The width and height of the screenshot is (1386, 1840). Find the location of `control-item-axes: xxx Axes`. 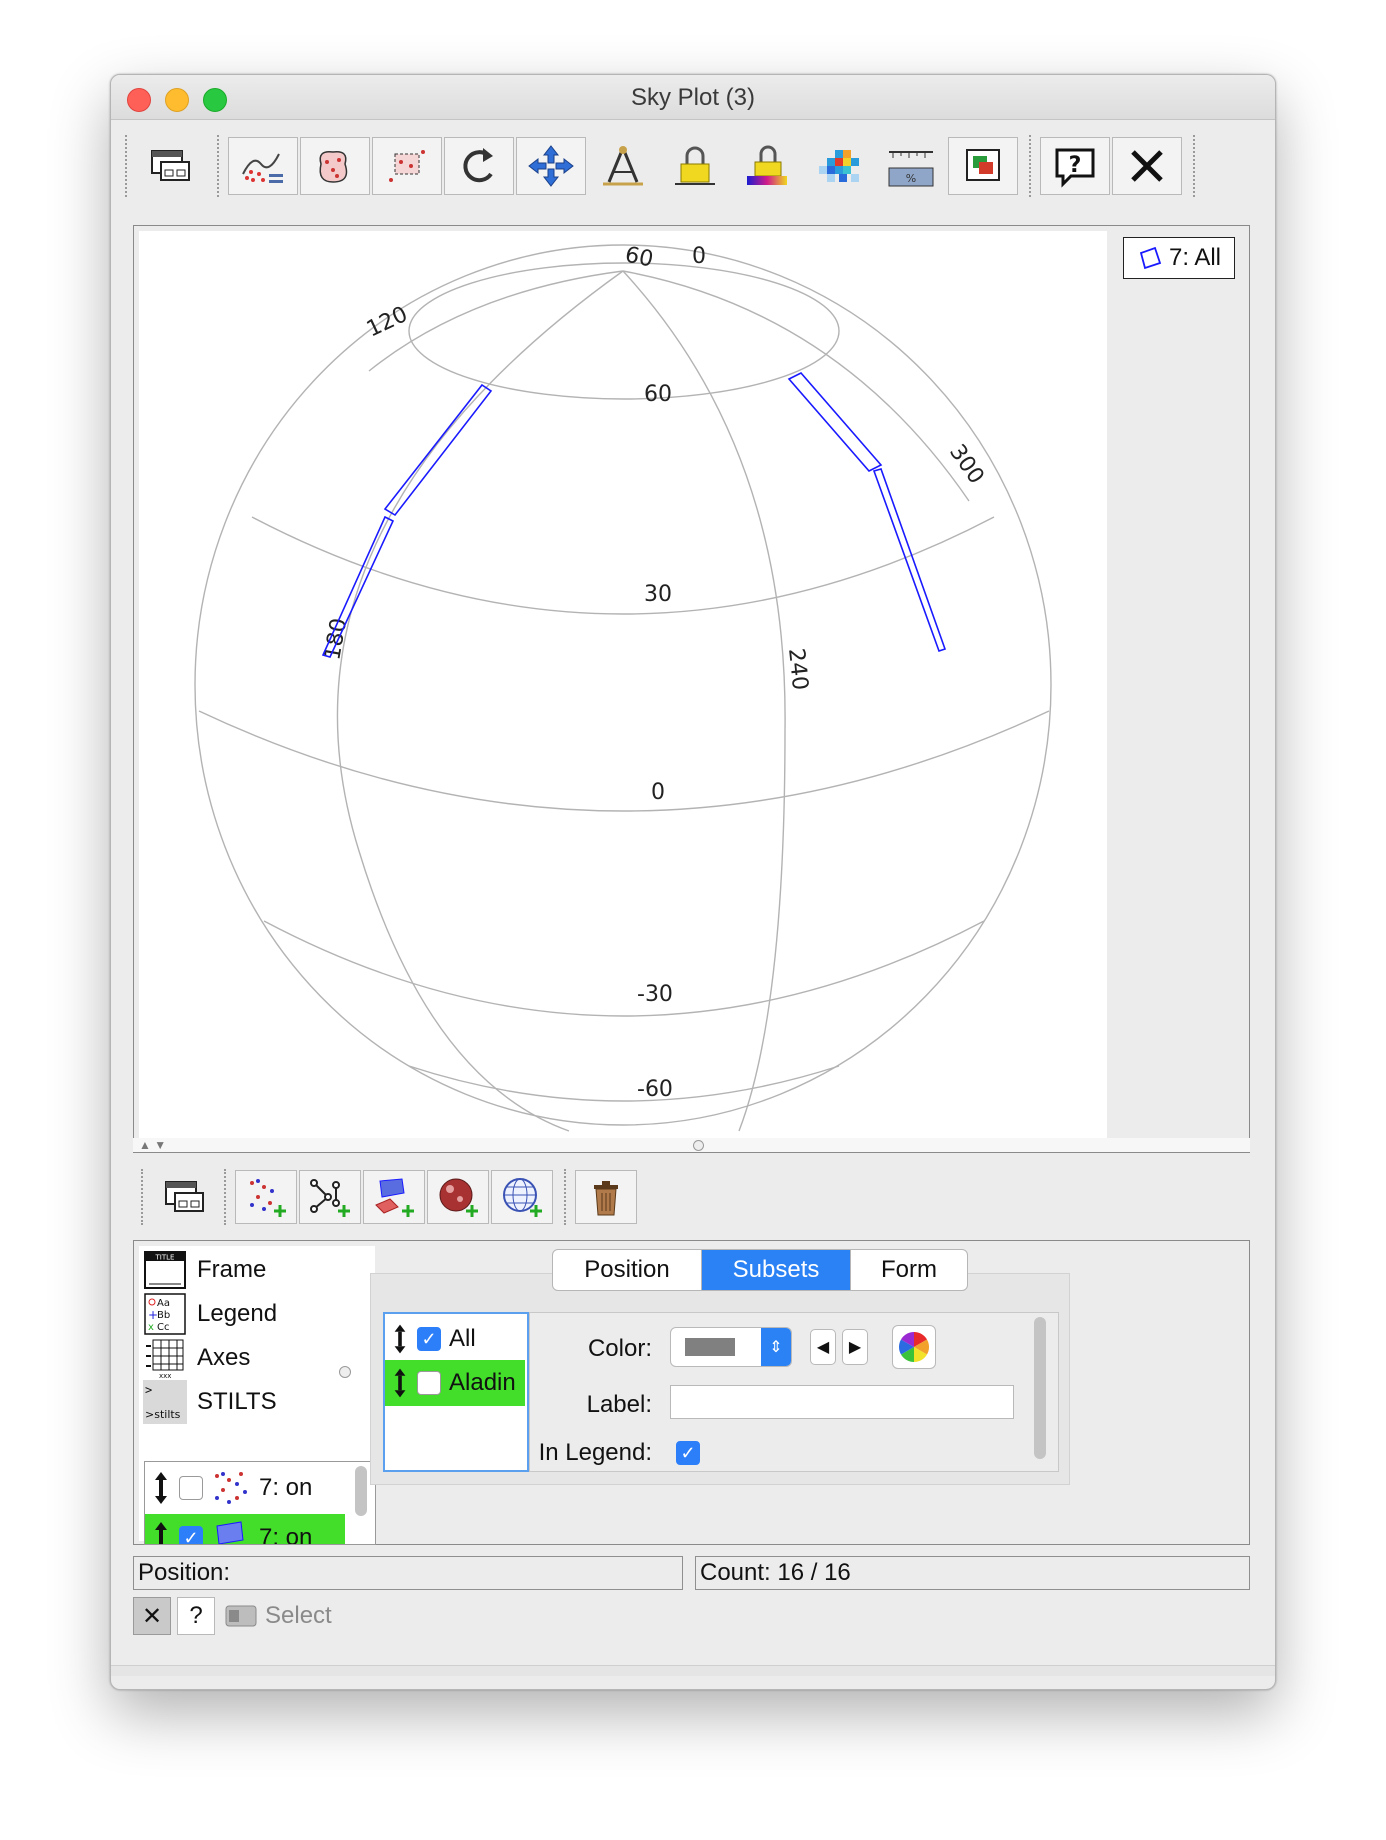

control-item-axes: xxx Axes is located at coordinates (196, 1358).